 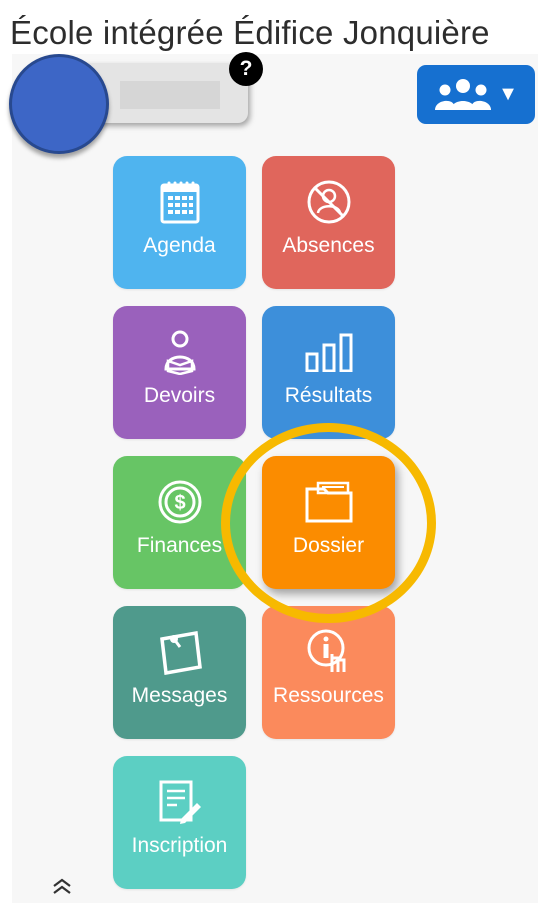 I want to click on note-icon, so click(x=180, y=652).